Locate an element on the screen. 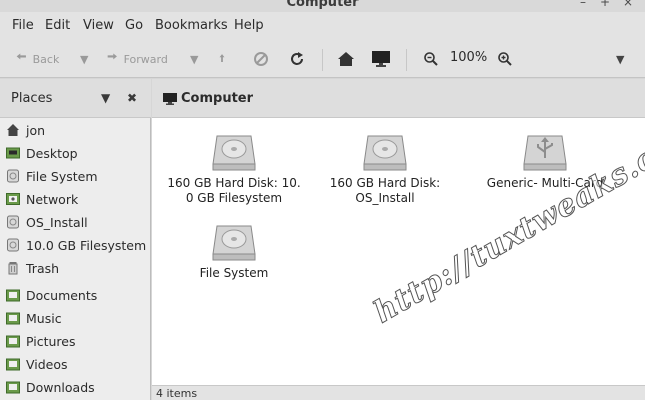 This screenshot has height=400, width=645. back-history-dropdown: ▼ is located at coordinates (84, 59).